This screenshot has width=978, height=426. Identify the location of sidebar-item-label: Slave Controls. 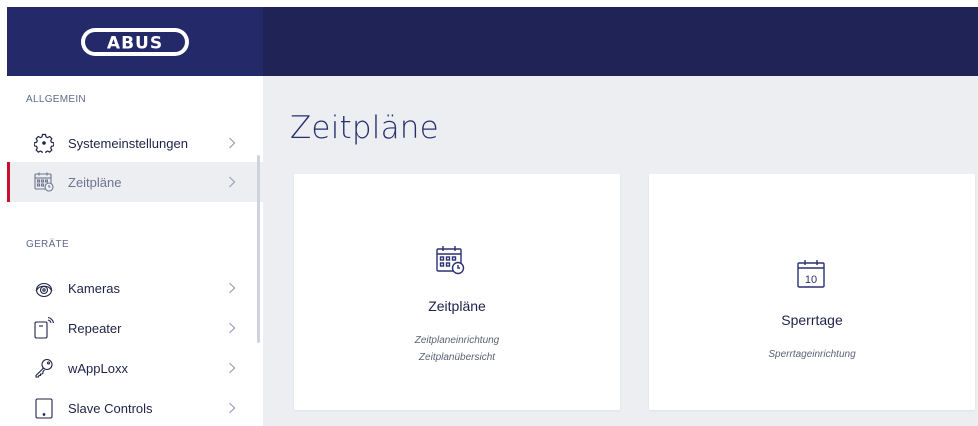
(110, 408).